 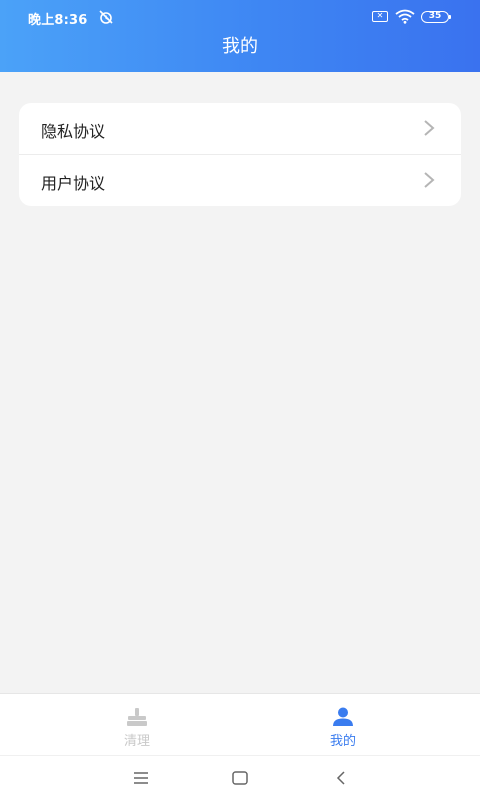 I want to click on menu-card: 隐私协议 用户协议, so click(x=240, y=154).